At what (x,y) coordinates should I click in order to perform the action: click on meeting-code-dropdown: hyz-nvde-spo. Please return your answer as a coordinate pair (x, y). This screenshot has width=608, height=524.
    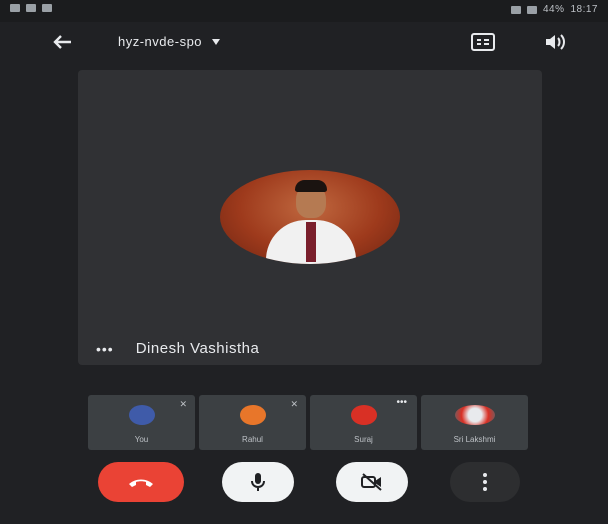
    Looking at the image, I should click on (169, 41).